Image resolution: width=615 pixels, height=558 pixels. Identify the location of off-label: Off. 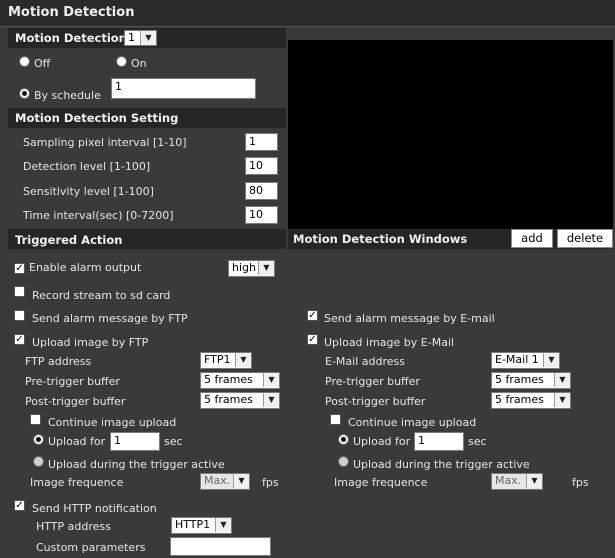
(42, 63).